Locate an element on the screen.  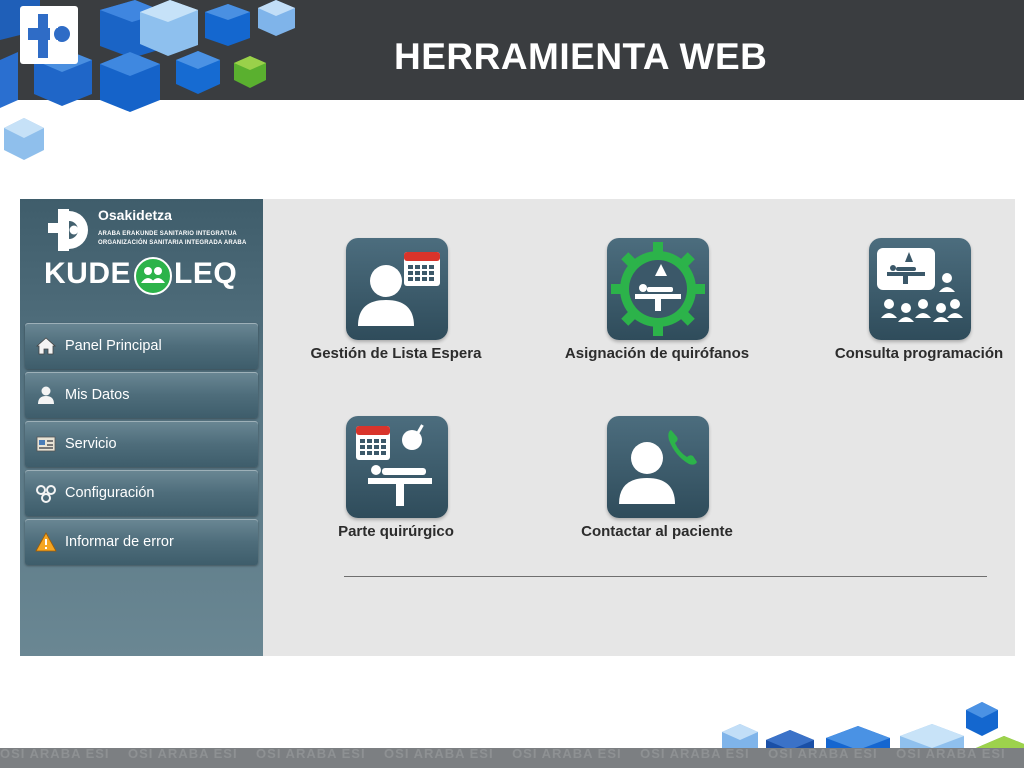
menu-item-informar-error: Informar de error is located at coordinates (141, 542).